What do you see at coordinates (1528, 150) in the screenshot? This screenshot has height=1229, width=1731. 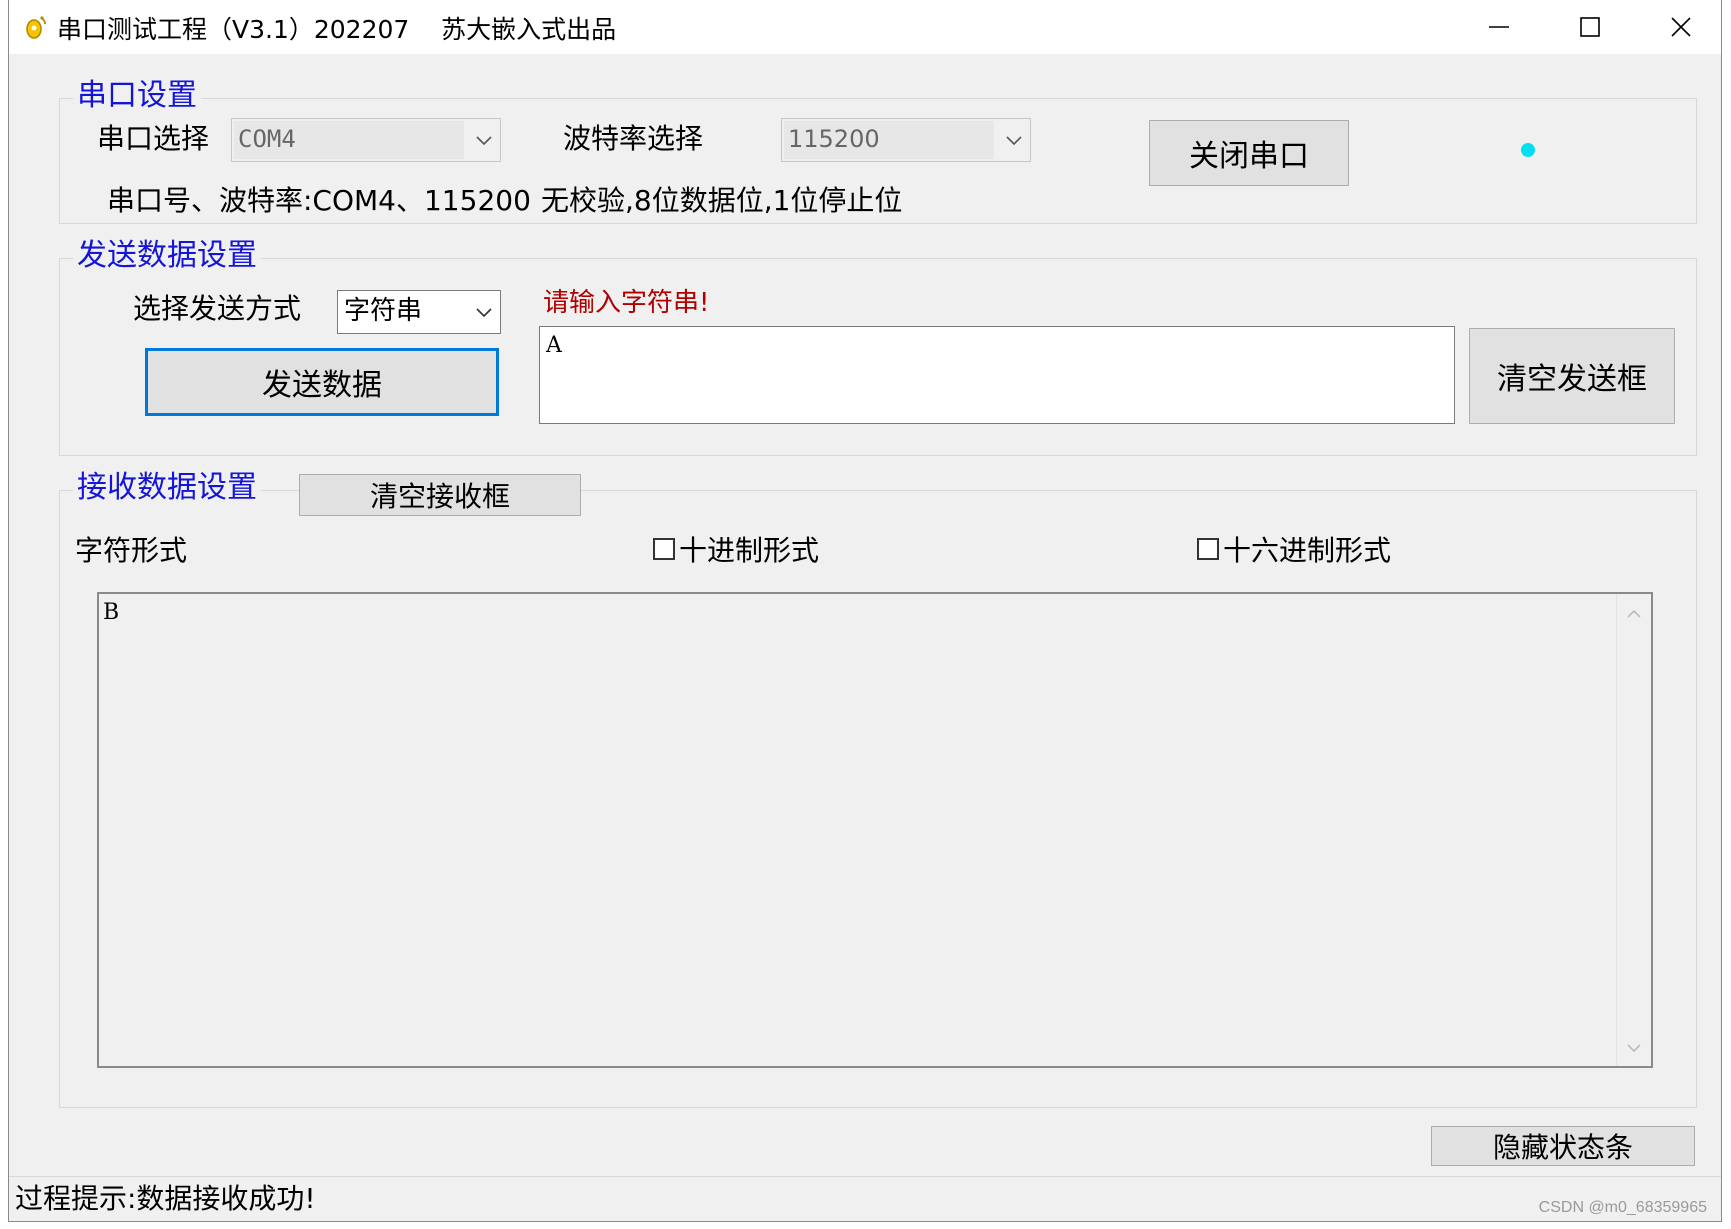 I see `port-status-led` at bounding box center [1528, 150].